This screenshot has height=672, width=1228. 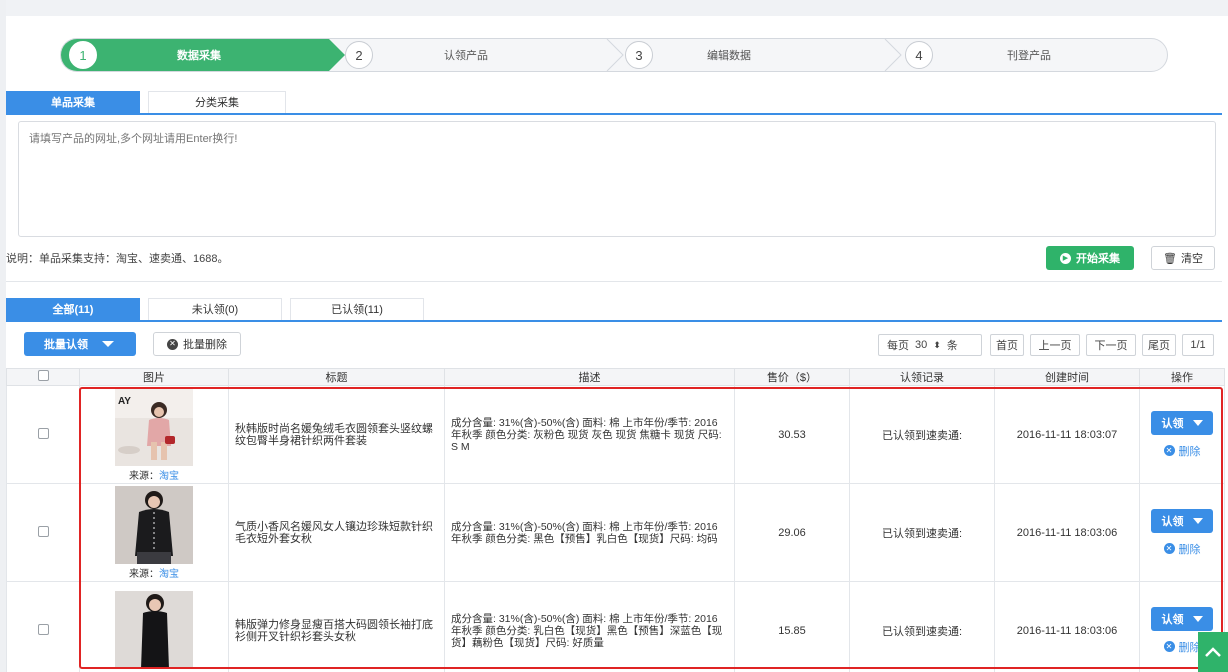 What do you see at coordinates (359, 55) in the screenshot?
I see `step-2-number: 2` at bounding box center [359, 55].